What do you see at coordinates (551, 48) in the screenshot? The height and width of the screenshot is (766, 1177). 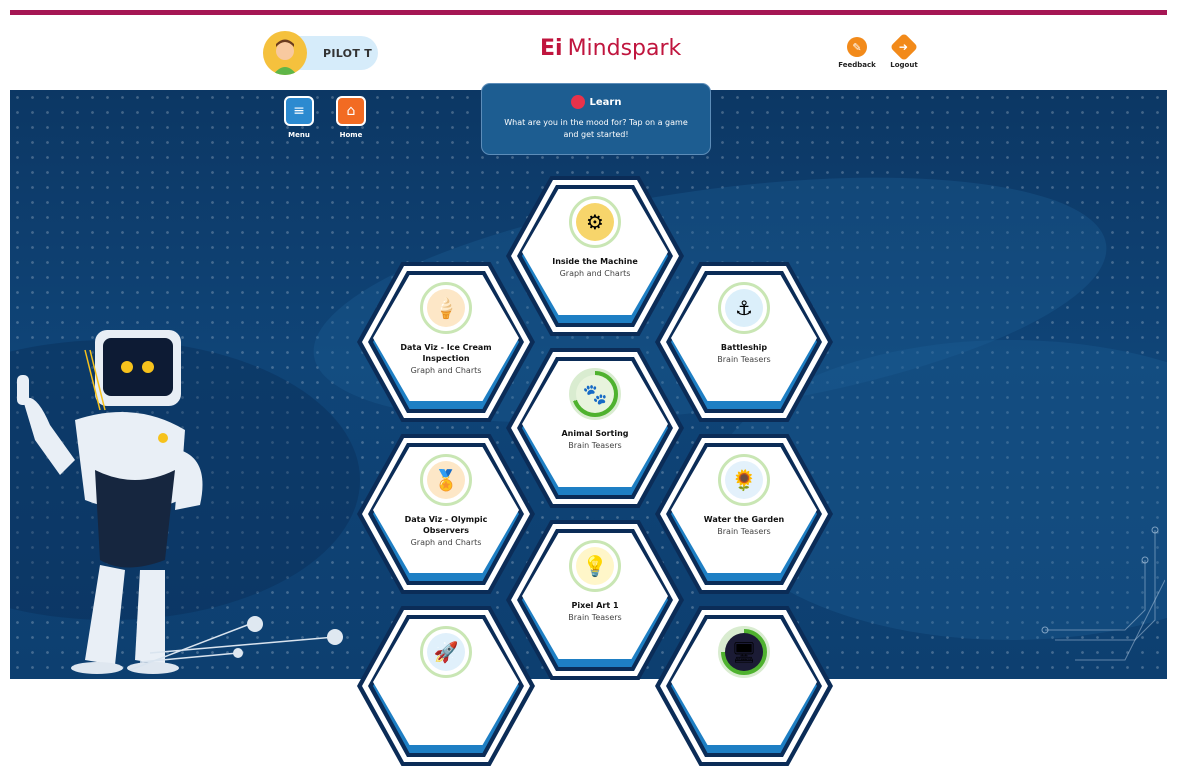 I see `brand-mark: Ei` at bounding box center [551, 48].